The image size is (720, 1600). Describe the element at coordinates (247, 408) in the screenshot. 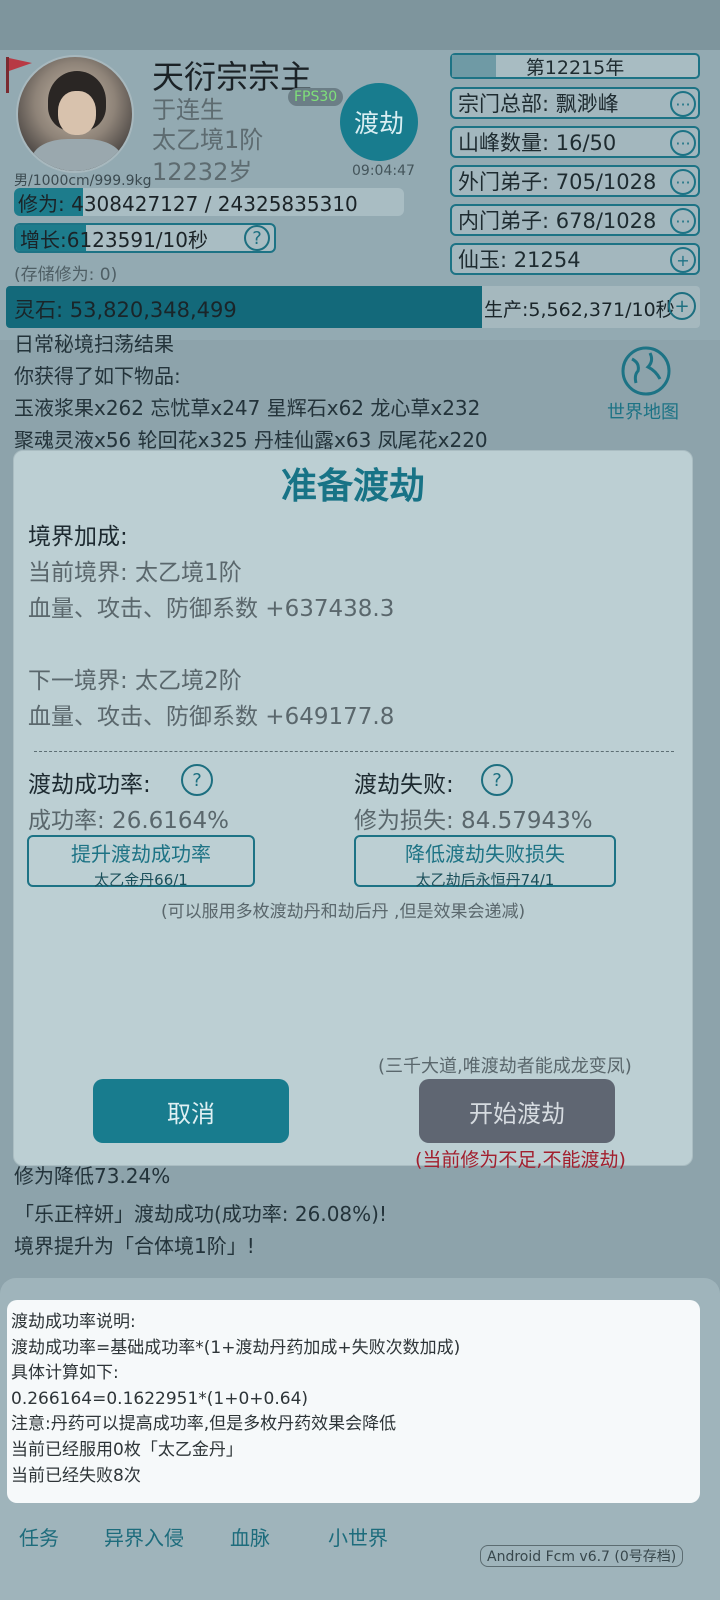

I see `log-line: 玉液浆果x262 忘忧草x247 星辉石x62 龙心草x232` at that location.